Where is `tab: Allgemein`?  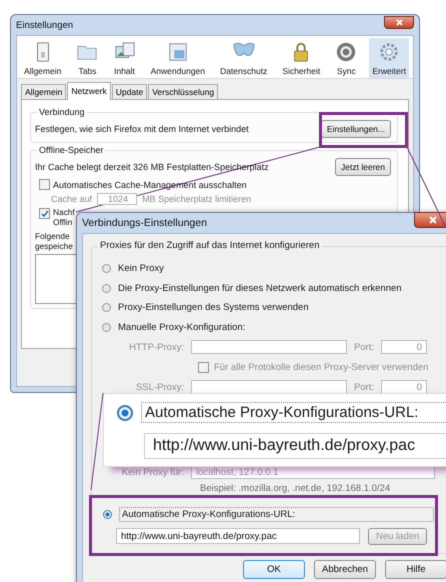
tab: Allgemein is located at coordinates (43, 91).